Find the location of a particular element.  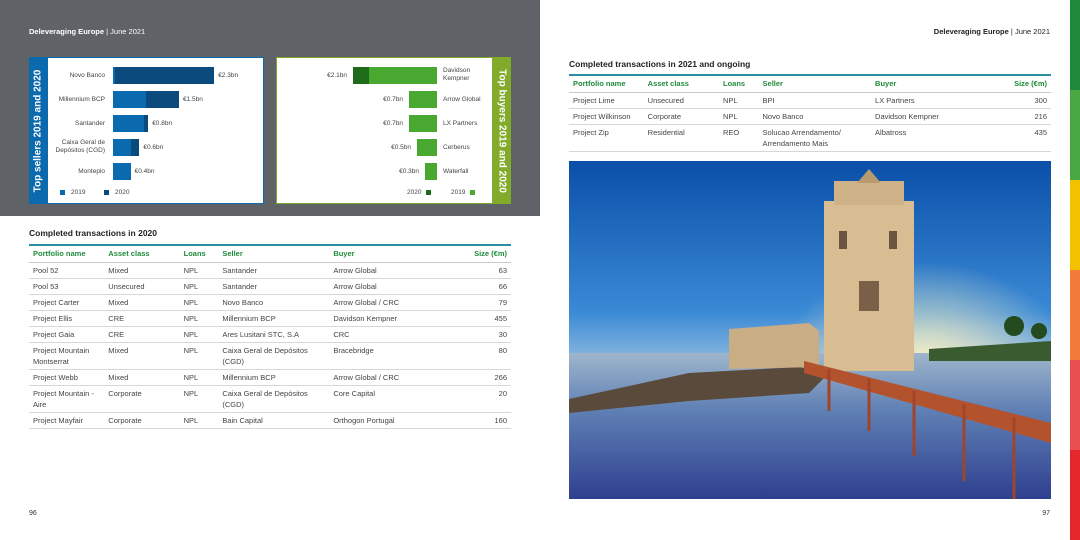

running-header-right: Deleveraging Europe | June 2021 is located at coordinates (992, 31).